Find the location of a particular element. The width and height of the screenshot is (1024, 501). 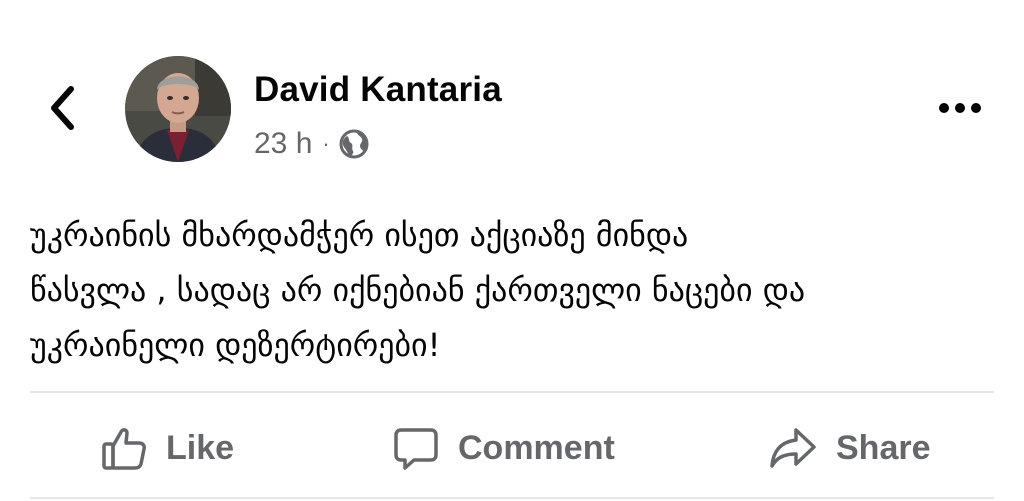

avatar-photo is located at coordinates (178, 109).